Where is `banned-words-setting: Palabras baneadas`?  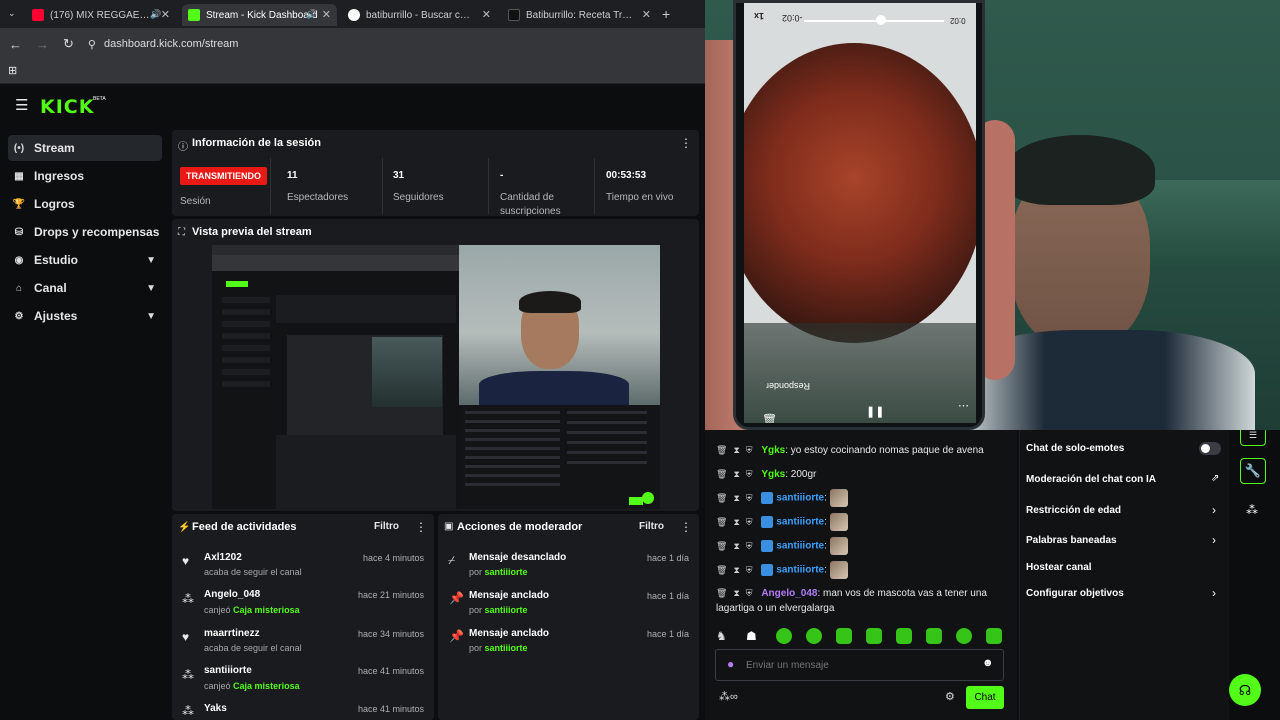
banned-words-setting: Palabras baneadas is located at coordinates (1071, 540).